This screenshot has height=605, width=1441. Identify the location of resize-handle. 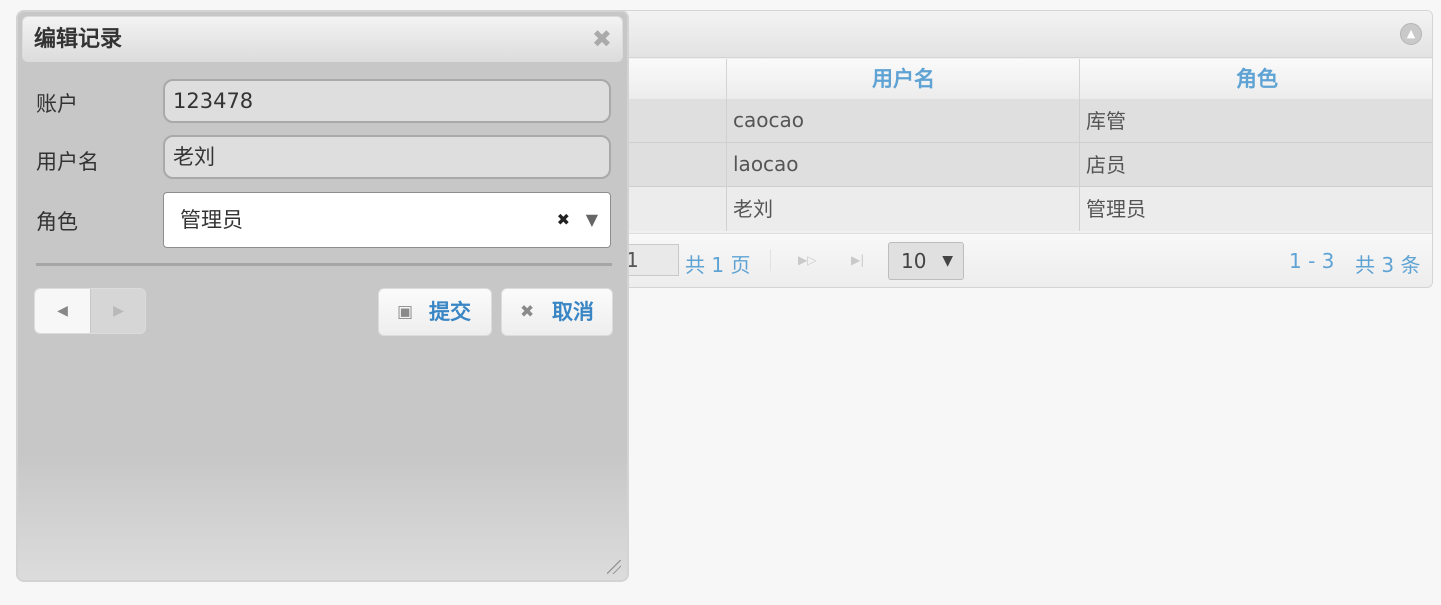
(614, 567).